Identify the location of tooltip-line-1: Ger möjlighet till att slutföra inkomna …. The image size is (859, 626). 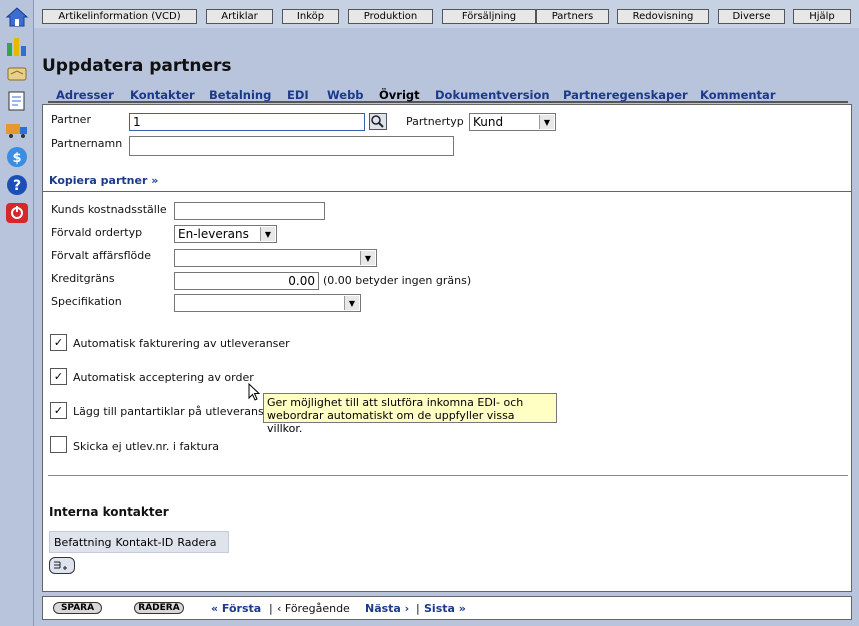
(395, 402).